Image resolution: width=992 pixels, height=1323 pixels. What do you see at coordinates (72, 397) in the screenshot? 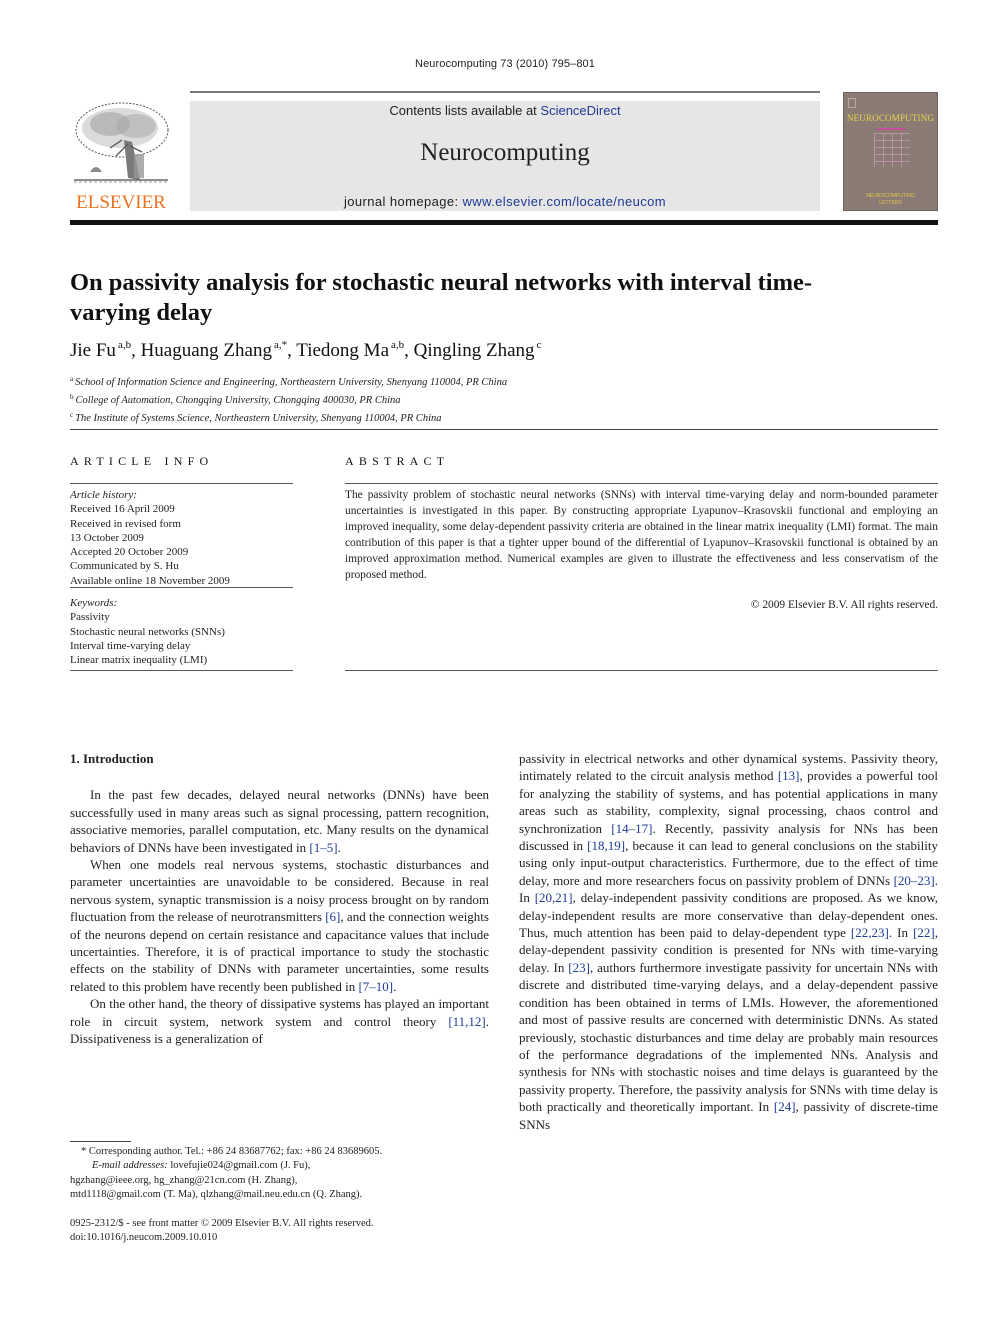
I see `affil-key: b` at bounding box center [72, 397].